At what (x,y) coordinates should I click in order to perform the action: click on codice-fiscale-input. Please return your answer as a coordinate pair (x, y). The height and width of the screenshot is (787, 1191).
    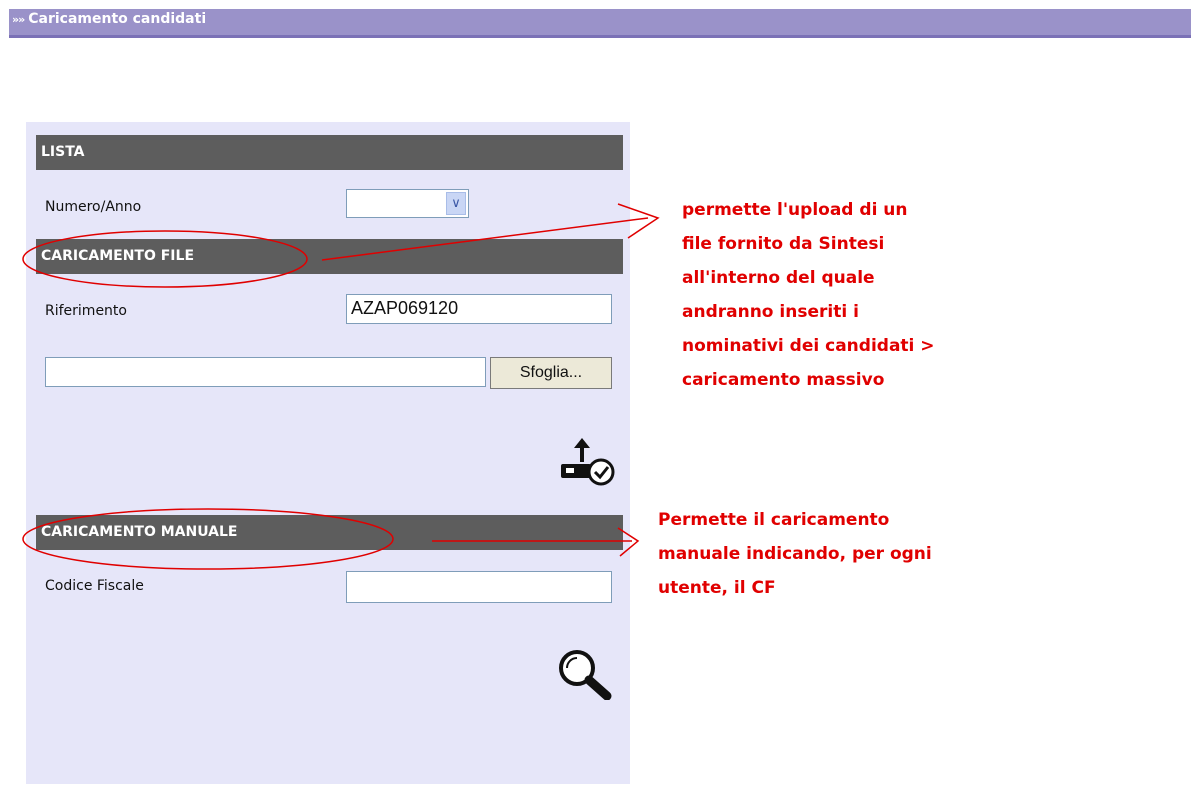
    Looking at the image, I should click on (479, 587).